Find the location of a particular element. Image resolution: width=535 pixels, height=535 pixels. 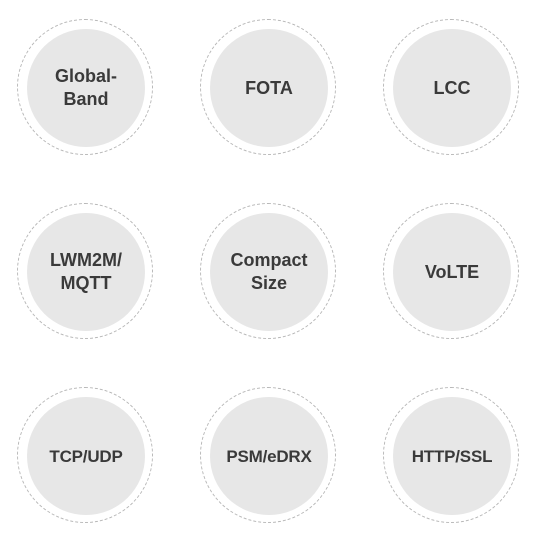

feature-disc: LWM2M/ MQTT is located at coordinates (86, 272).